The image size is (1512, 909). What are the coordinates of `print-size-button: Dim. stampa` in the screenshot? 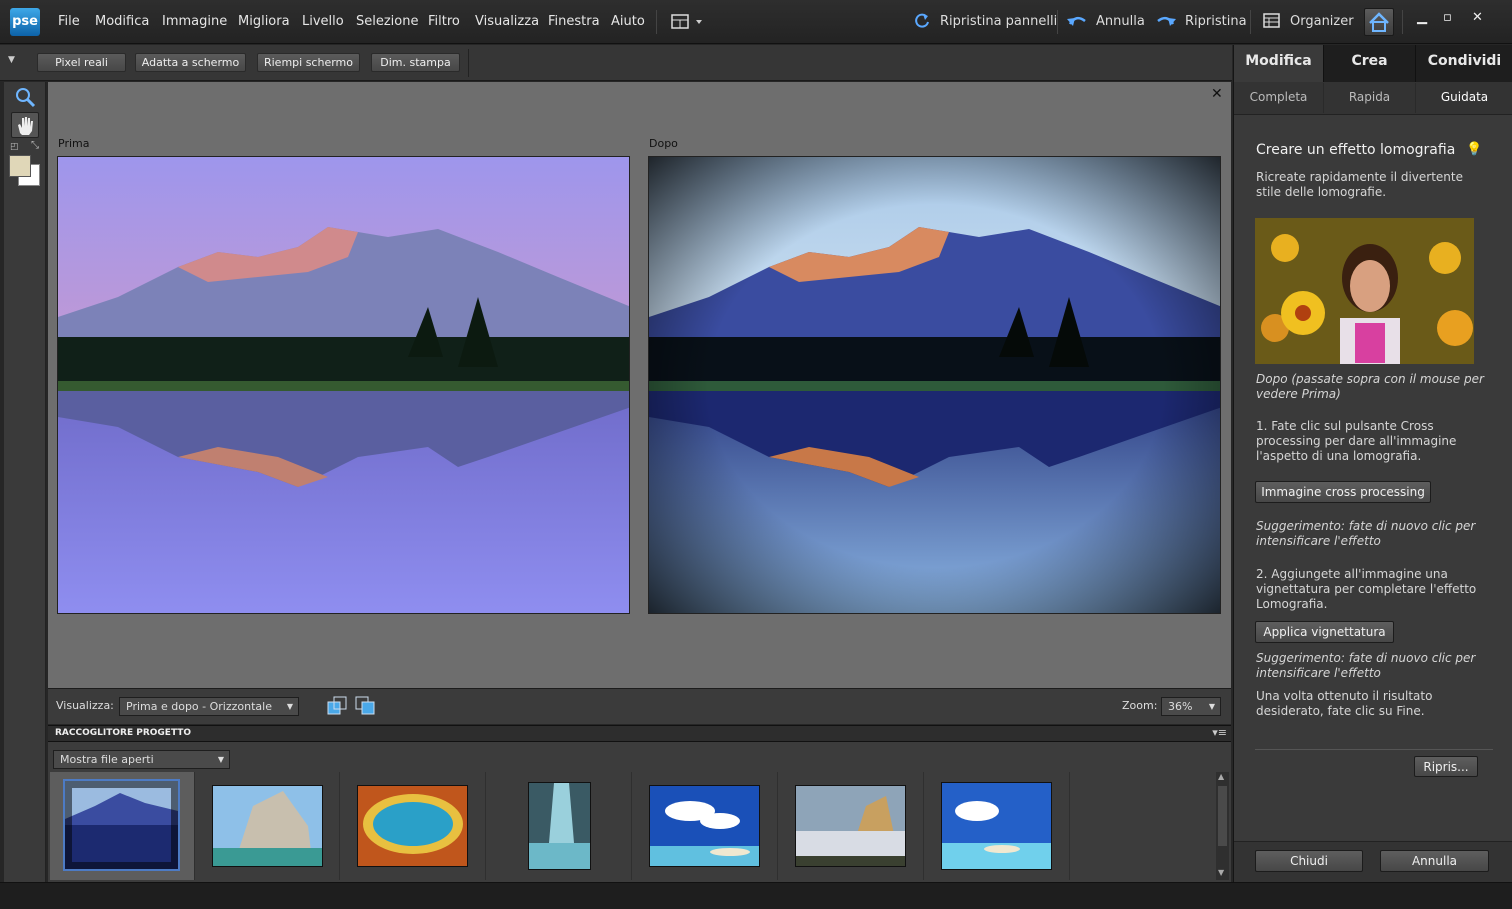 It's located at (415, 62).